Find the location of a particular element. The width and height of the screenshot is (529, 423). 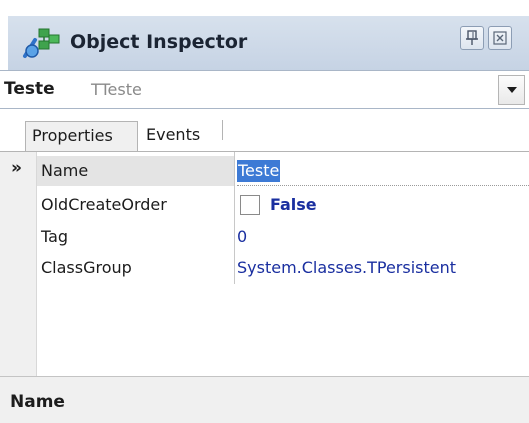

property-row-classgroup: ClassGroup System.Classes.TPersistent is located at coordinates (283, 268).